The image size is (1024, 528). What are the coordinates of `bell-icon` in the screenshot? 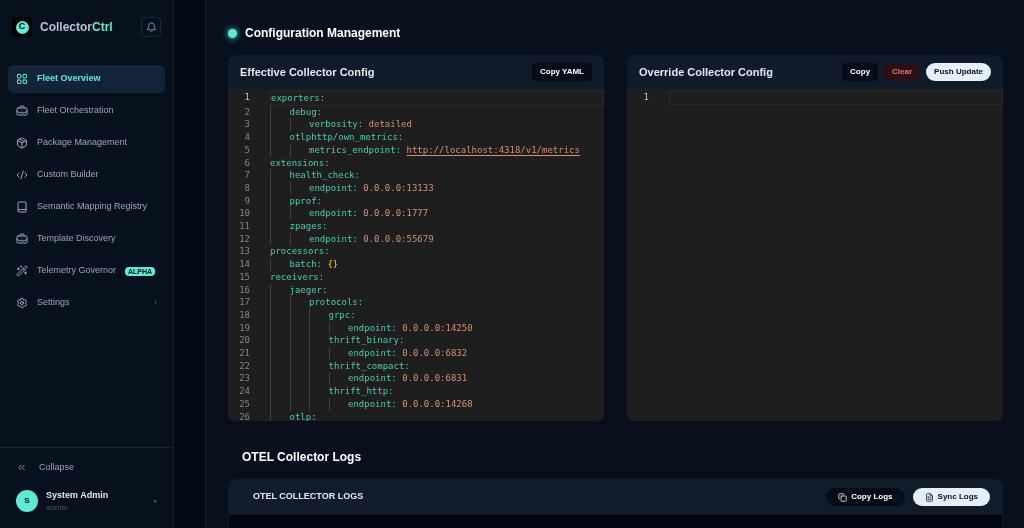 It's located at (151, 27).